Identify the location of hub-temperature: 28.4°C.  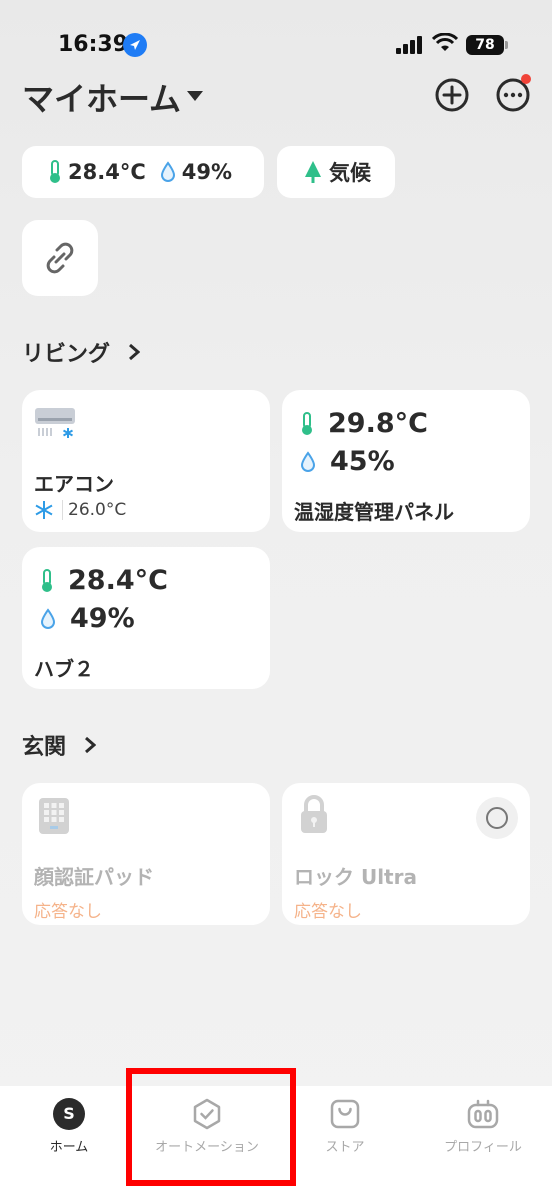
(118, 580).